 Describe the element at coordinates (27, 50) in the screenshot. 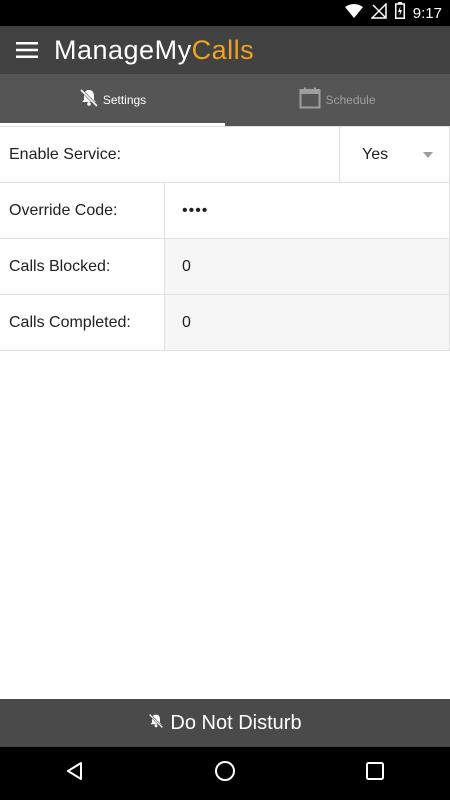

I see `menu-icon` at that location.